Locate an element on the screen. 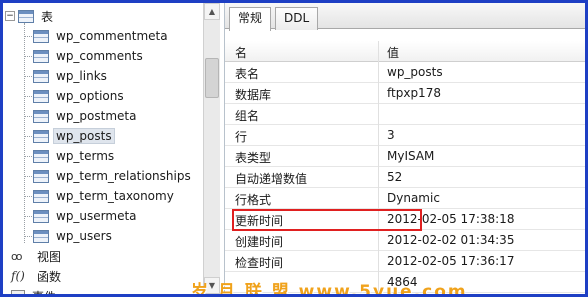  tables-folder-icon is located at coordinates (26, 16).